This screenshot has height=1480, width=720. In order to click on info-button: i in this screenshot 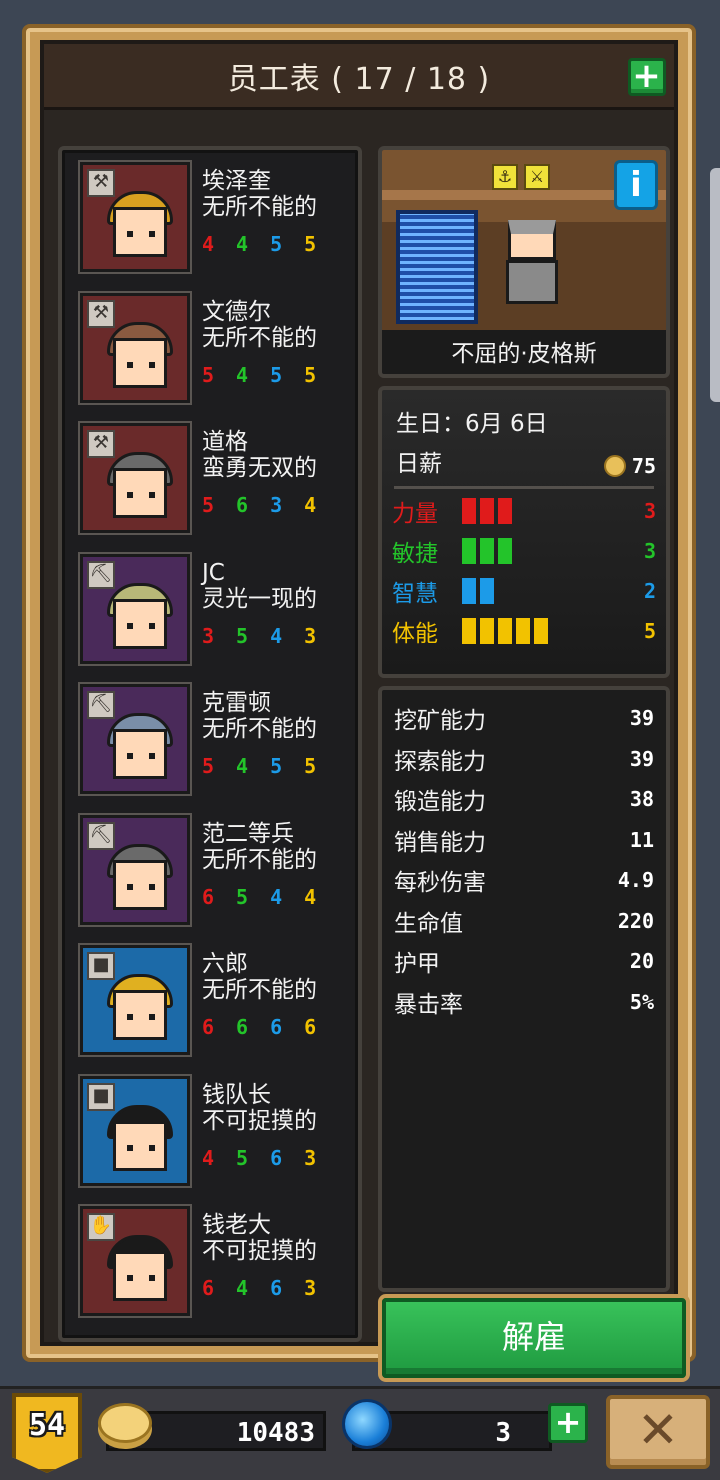, I will do `click(636, 185)`.